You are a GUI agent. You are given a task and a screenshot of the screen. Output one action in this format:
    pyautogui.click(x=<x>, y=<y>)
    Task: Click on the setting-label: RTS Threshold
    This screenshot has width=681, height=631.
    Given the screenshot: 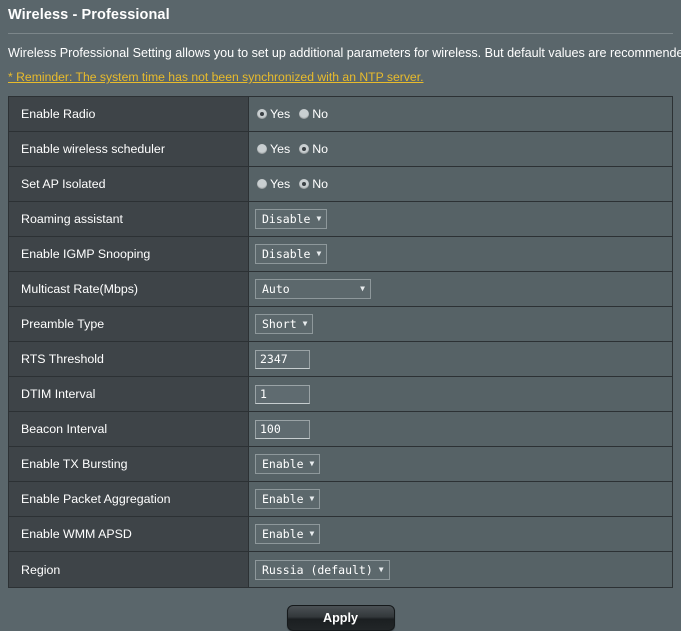 What is the action you would take?
    pyautogui.click(x=129, y=359)
    